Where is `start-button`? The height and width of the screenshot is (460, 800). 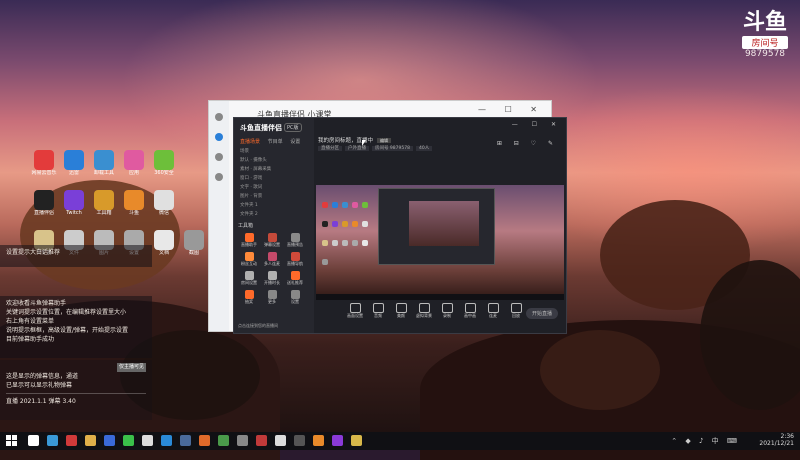
start-button is located at coordinates (11, 440).